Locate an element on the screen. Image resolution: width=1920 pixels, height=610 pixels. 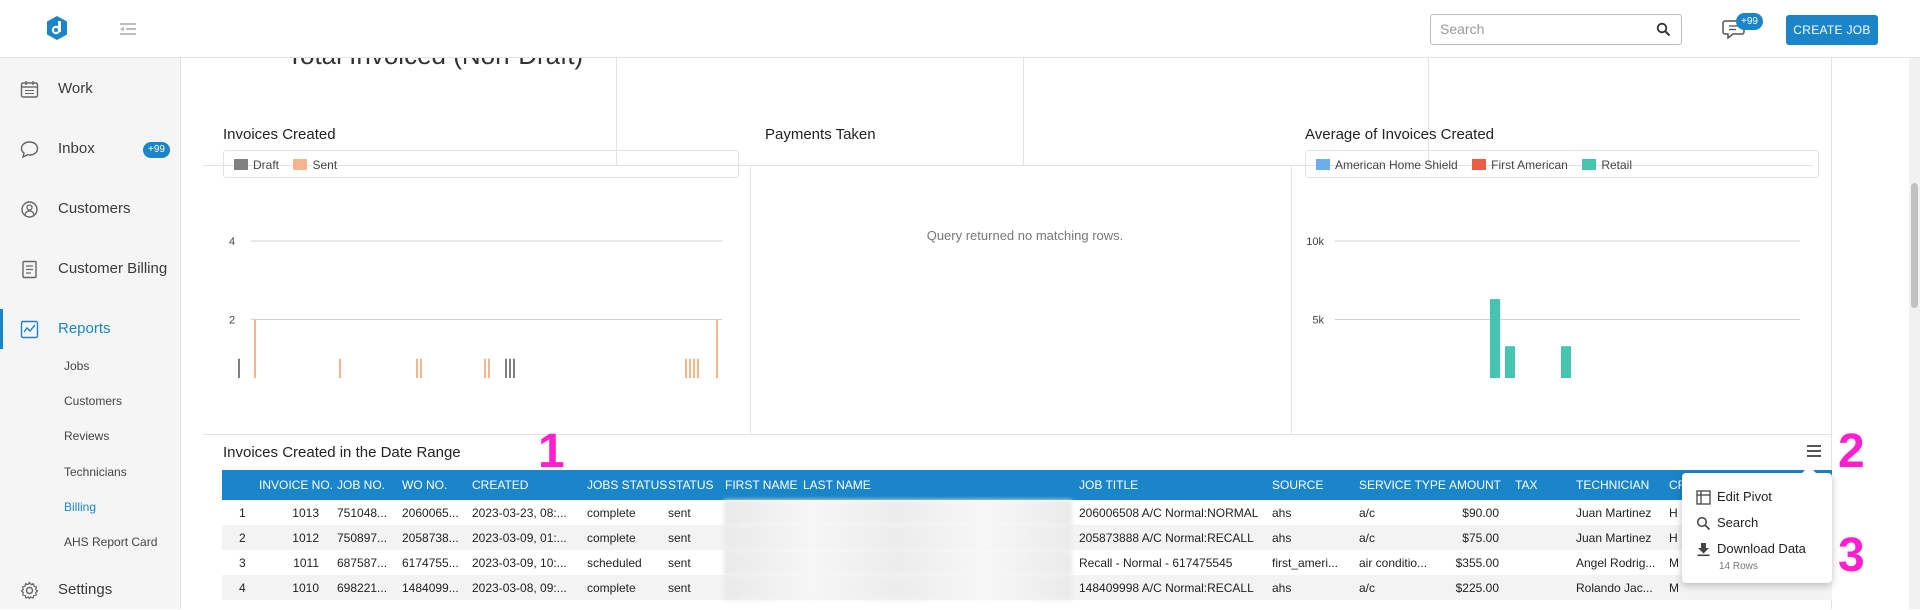
sidebar-subitem-customers: Customers is located at coordinates (93, 401).